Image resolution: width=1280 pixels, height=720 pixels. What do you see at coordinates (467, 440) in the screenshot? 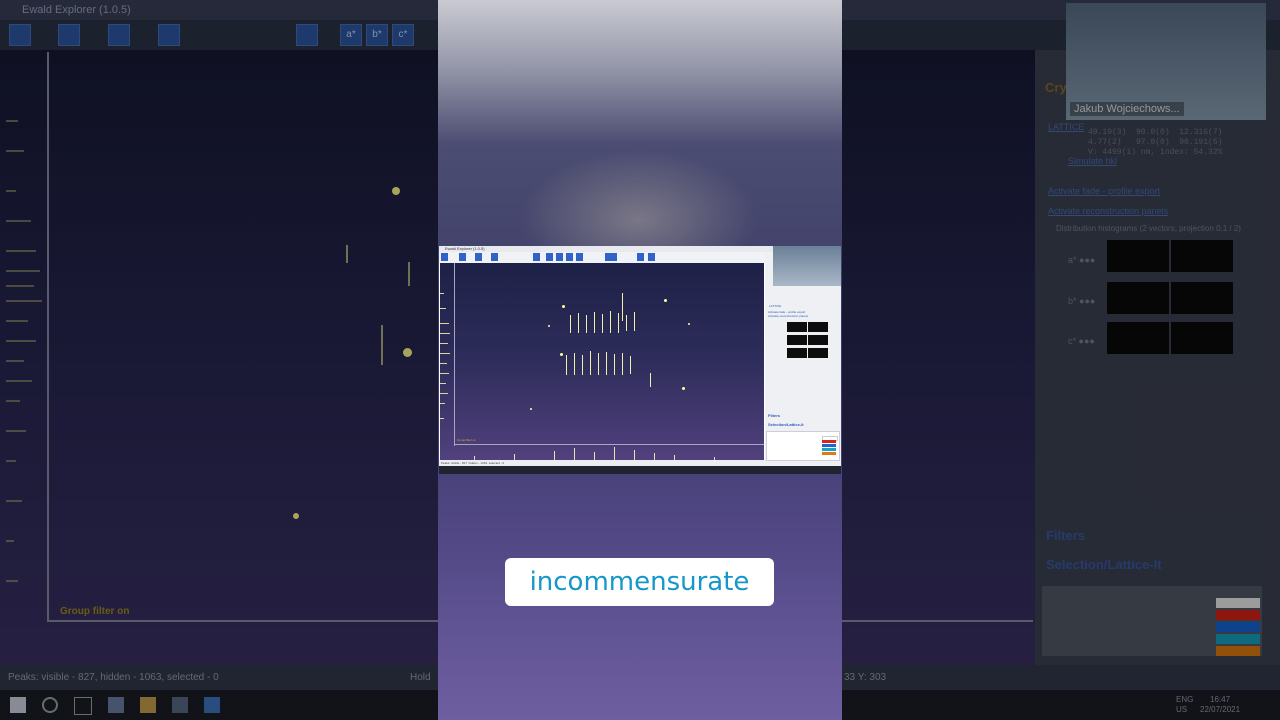
I see `mini-group-filter: Group filter on` at bounding box center [467, 440].